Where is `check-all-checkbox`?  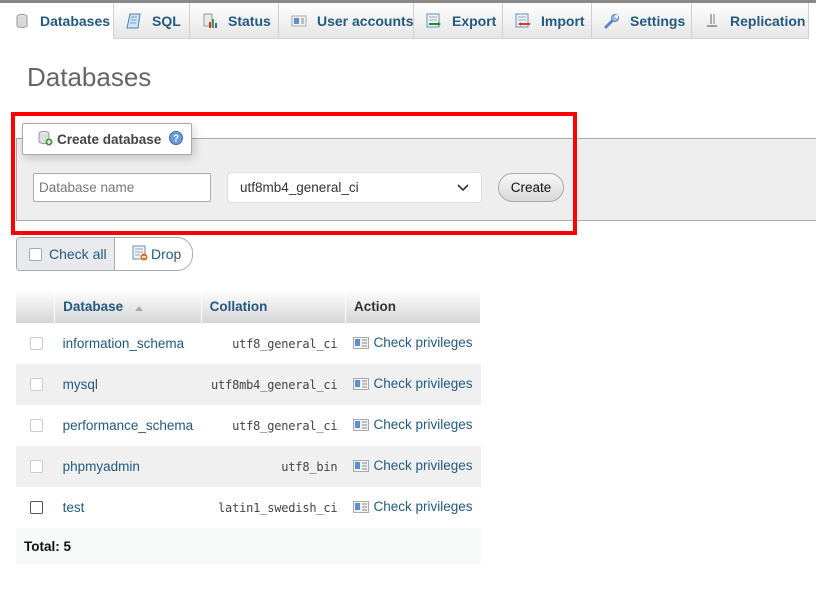
check-all-checkbox is located at coordinates (35, 254).